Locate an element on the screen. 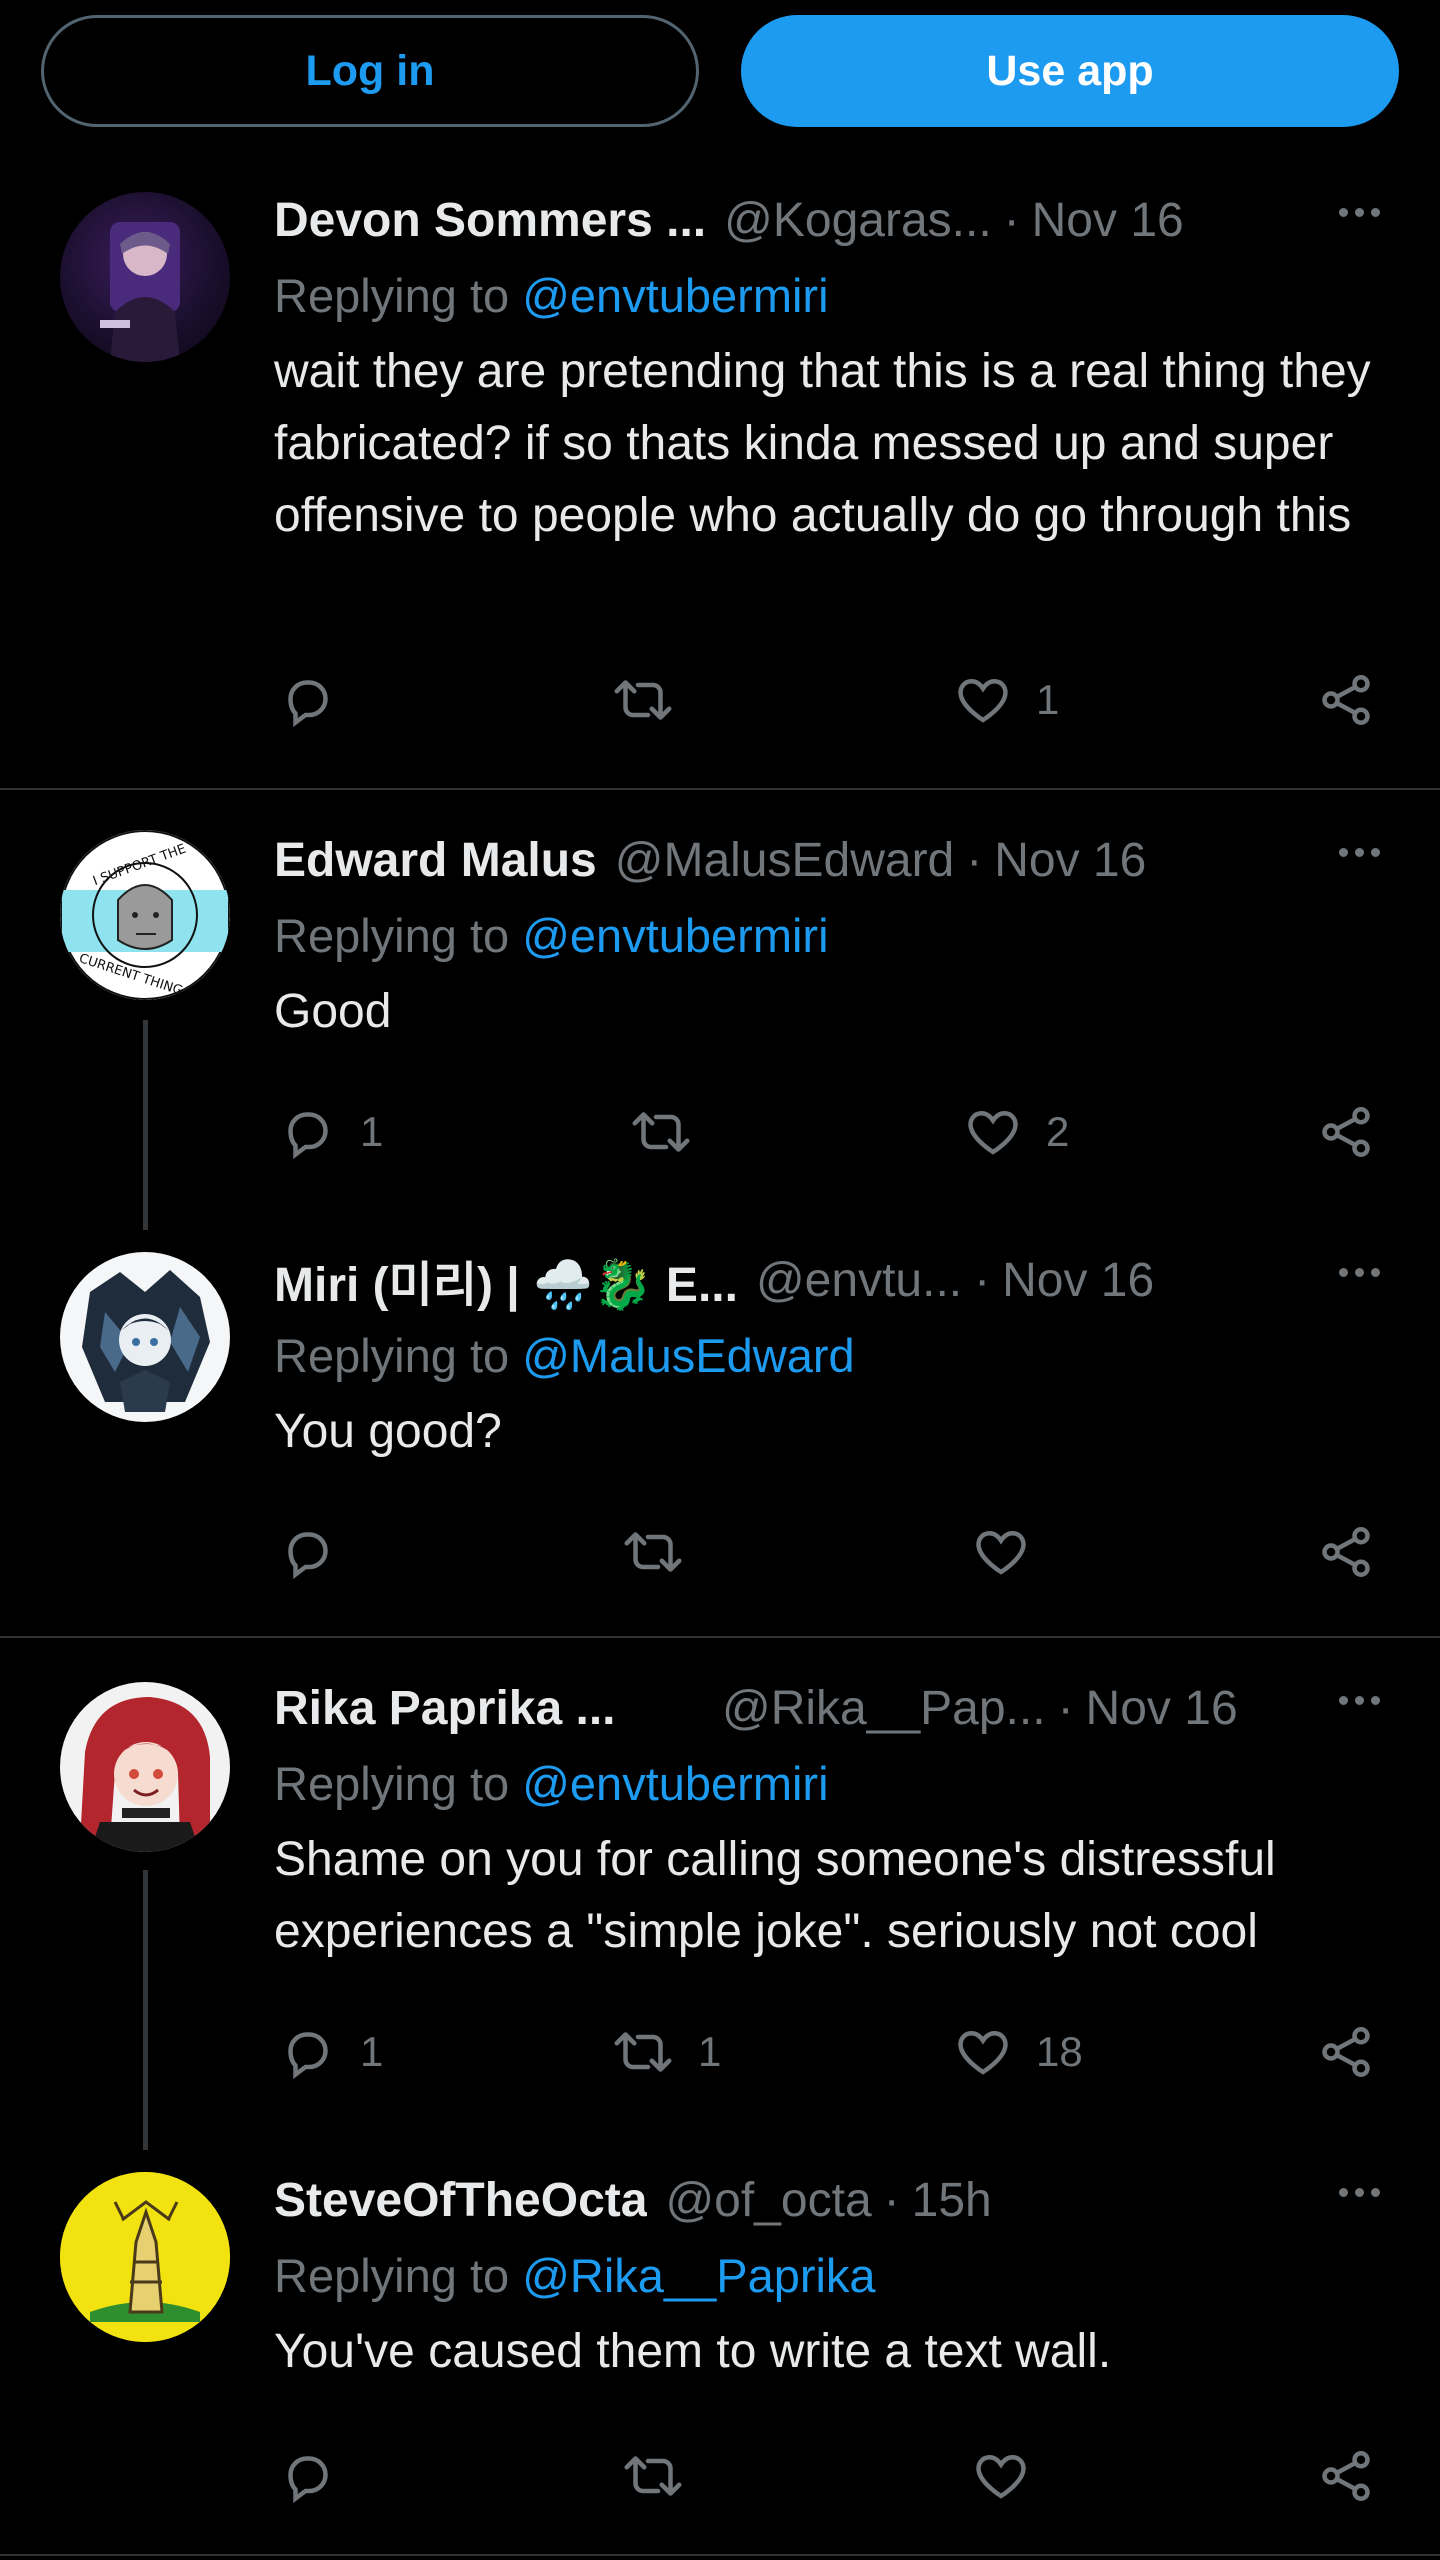 The width and height of the screenshot is (1440, 2560). like-button: 2 is located at coordinates (1015, 1132).